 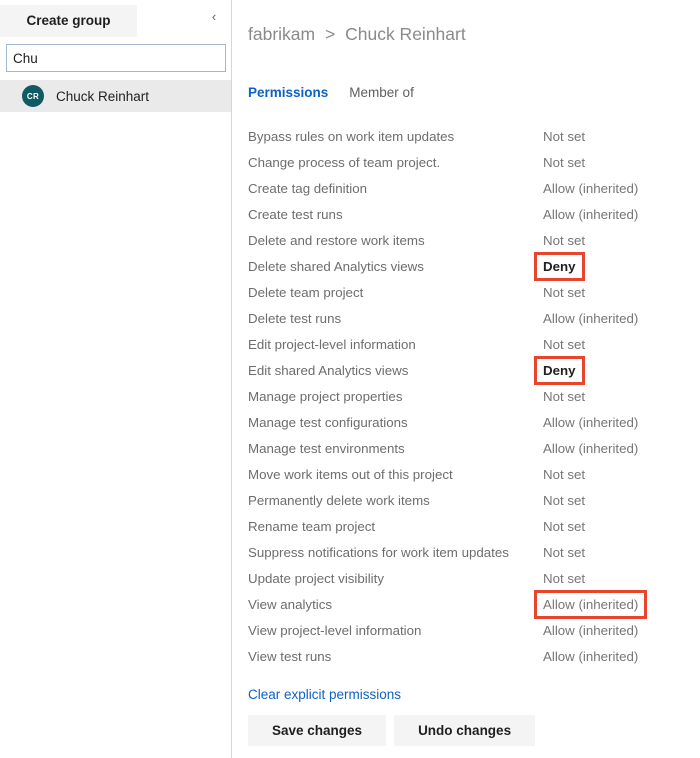 I want to click on permission-name: Delete team project, so click(x=306, y=292).